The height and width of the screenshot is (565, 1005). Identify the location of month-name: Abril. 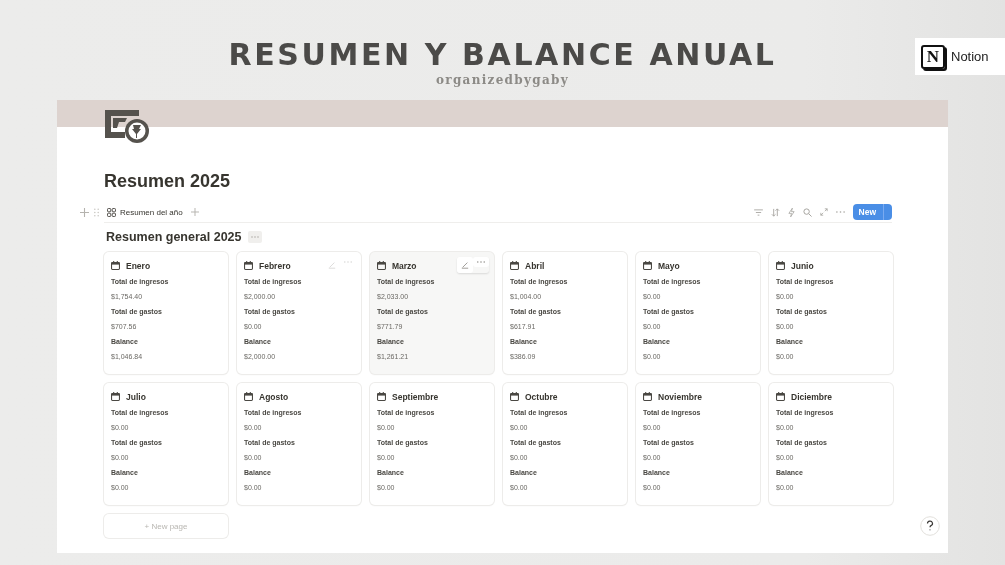
(535, 265).